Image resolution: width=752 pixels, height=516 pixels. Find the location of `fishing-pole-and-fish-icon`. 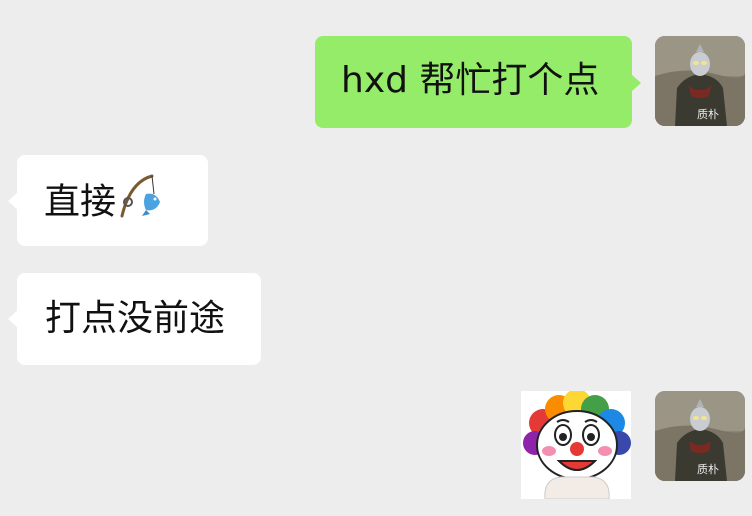

fishing-pole-and-fish-icon is located at coordinates (141, 200).